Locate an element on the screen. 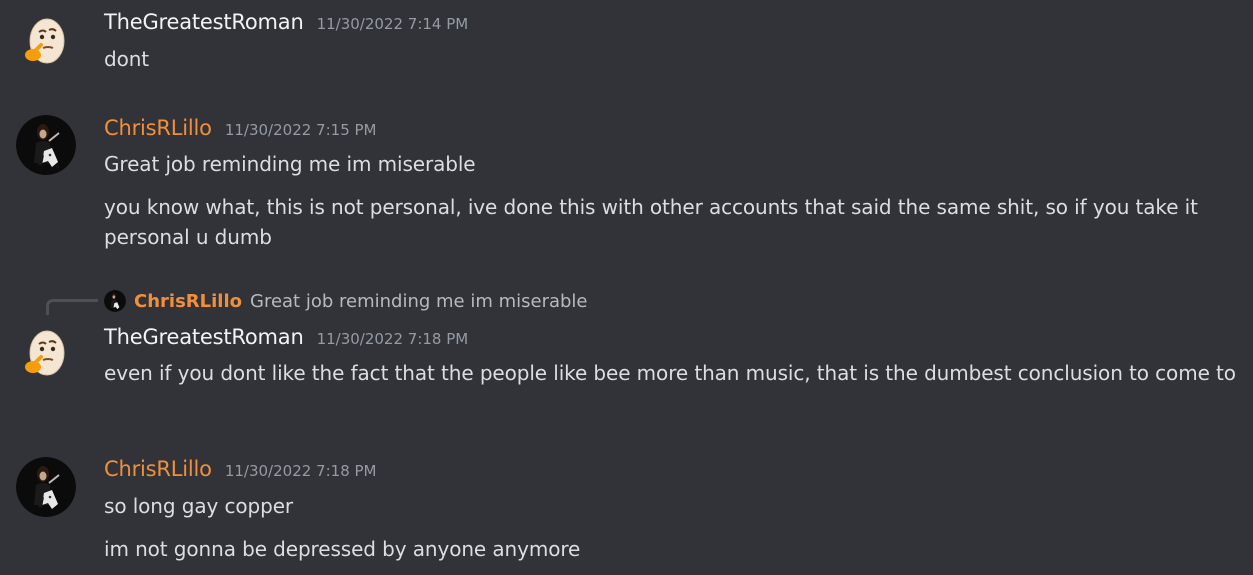  message-header: TheGreatestRoman 11/30/2022 7:14 PM is located at coordinates (286, 22).